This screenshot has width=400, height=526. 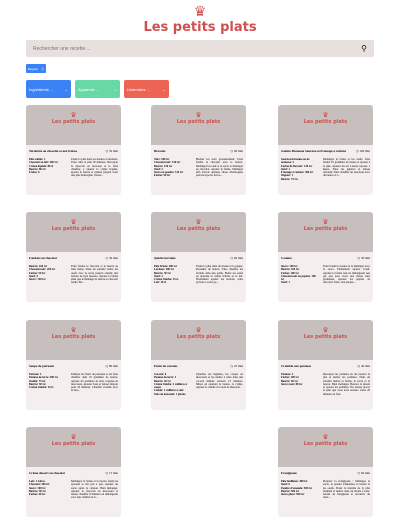 I want to click on close-circle-icon: ⓧ, so click(x=42, y=69).